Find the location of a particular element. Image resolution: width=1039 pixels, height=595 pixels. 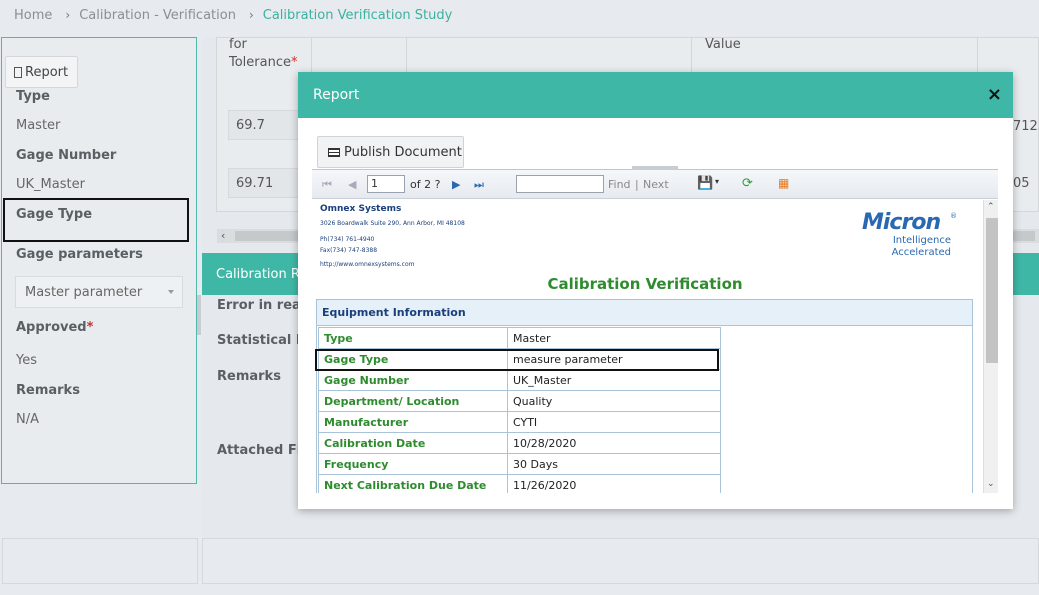

type-value: Master is located at coordinates (38, 125).